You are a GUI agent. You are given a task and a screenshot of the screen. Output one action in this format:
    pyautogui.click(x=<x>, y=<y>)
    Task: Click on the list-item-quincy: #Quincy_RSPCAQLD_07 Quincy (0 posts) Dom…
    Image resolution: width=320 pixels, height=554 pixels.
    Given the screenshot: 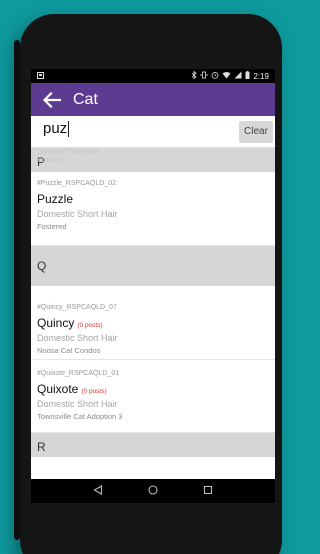 What is the action you would take?
    pyautogui.click(x=153, y=323)
    